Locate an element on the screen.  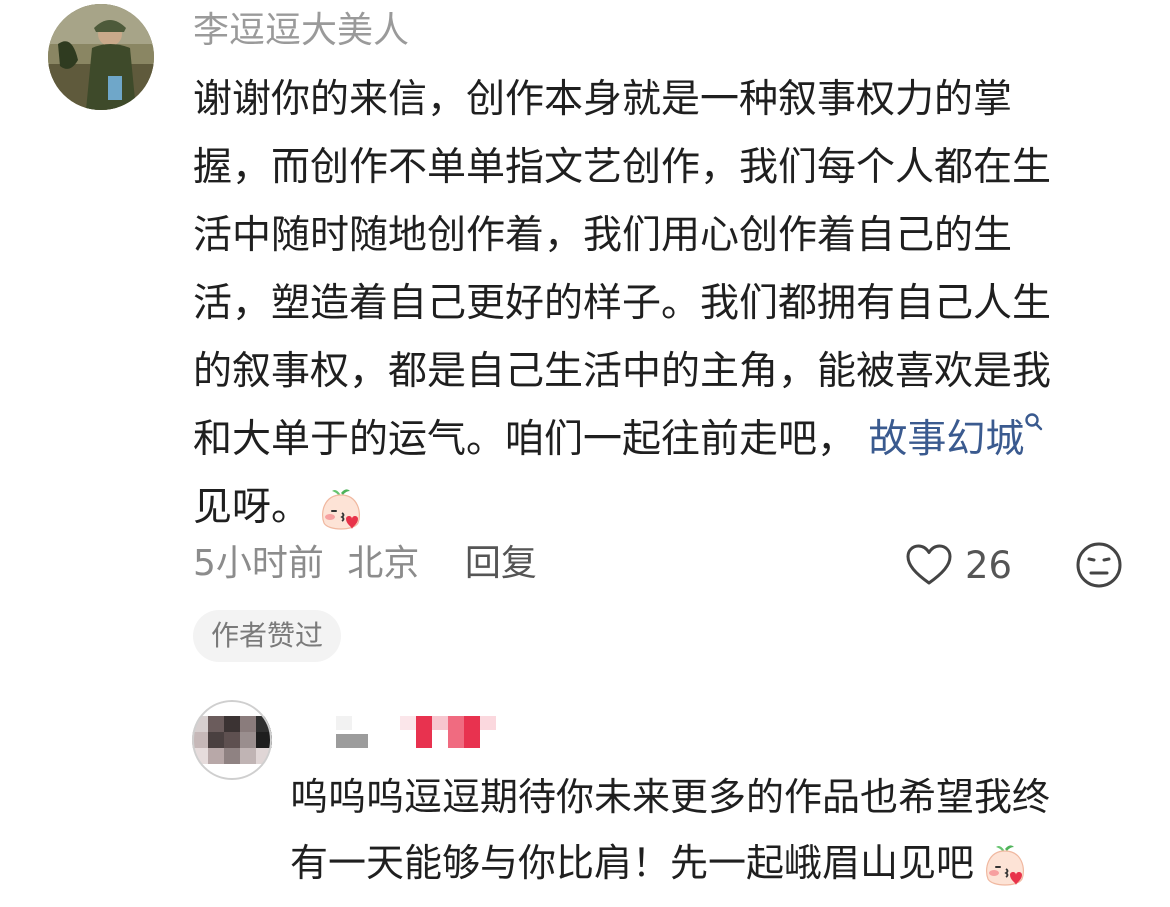
comment-line-text: 和大单于的运气。咱们一起往前走吧， is located at coordinates (525, 439).